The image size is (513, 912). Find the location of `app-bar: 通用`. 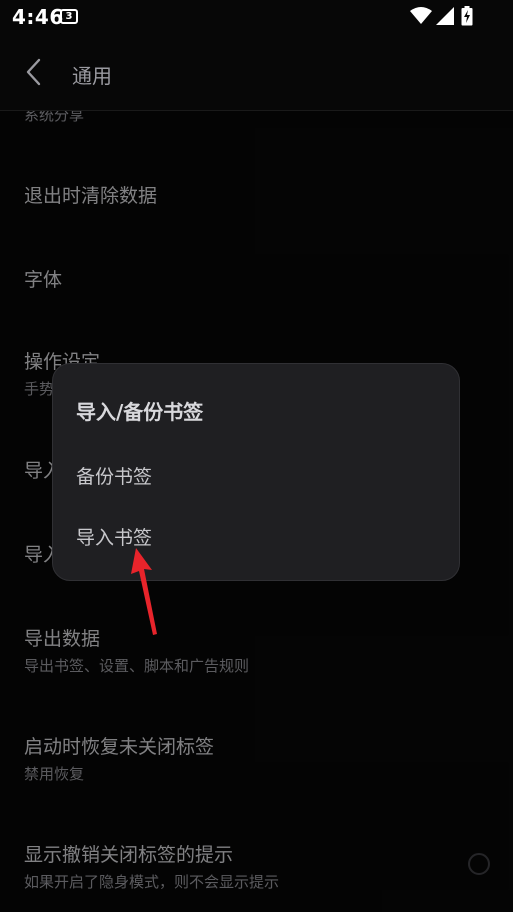

app-bar: 通用 is located at coordinates (256, 72).